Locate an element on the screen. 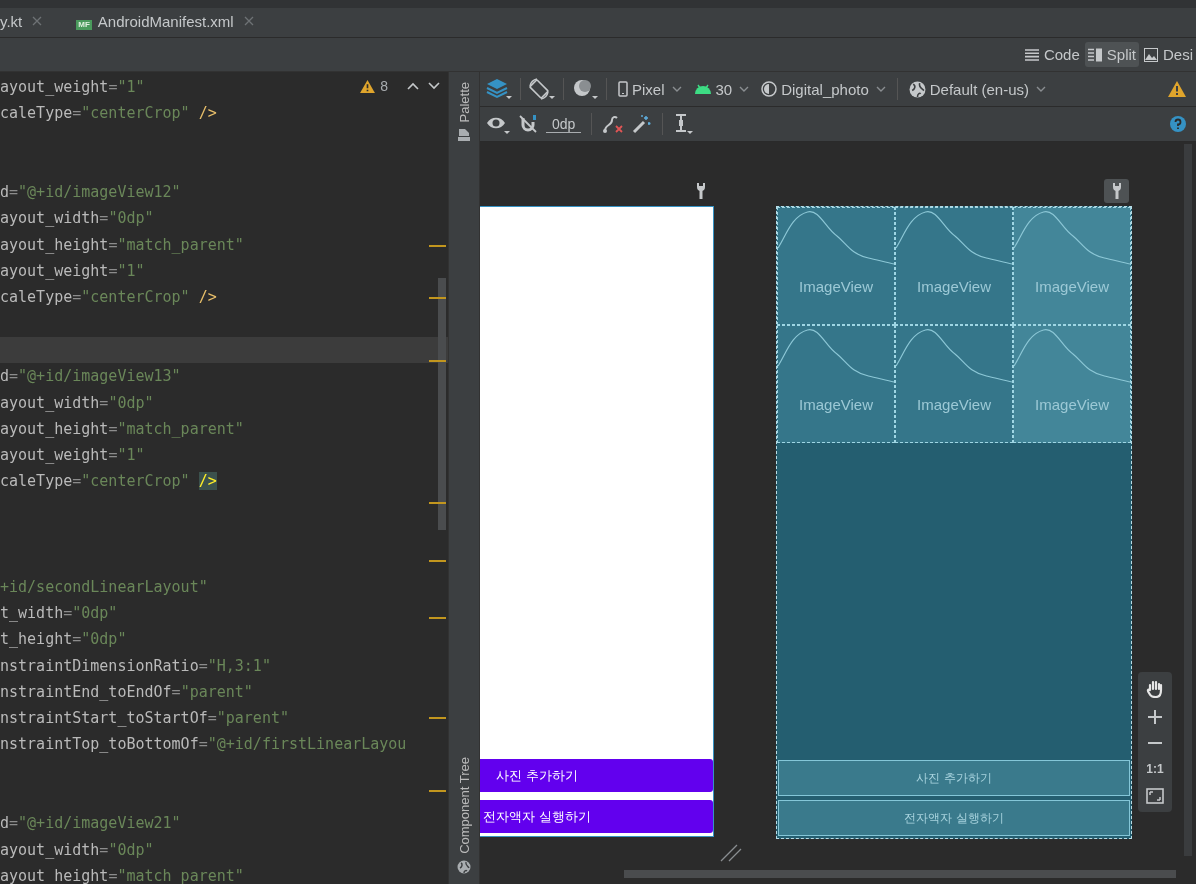 The height and width of the screenshot is (884, 1196). rotate-icon is located at coordinates (542, 89).